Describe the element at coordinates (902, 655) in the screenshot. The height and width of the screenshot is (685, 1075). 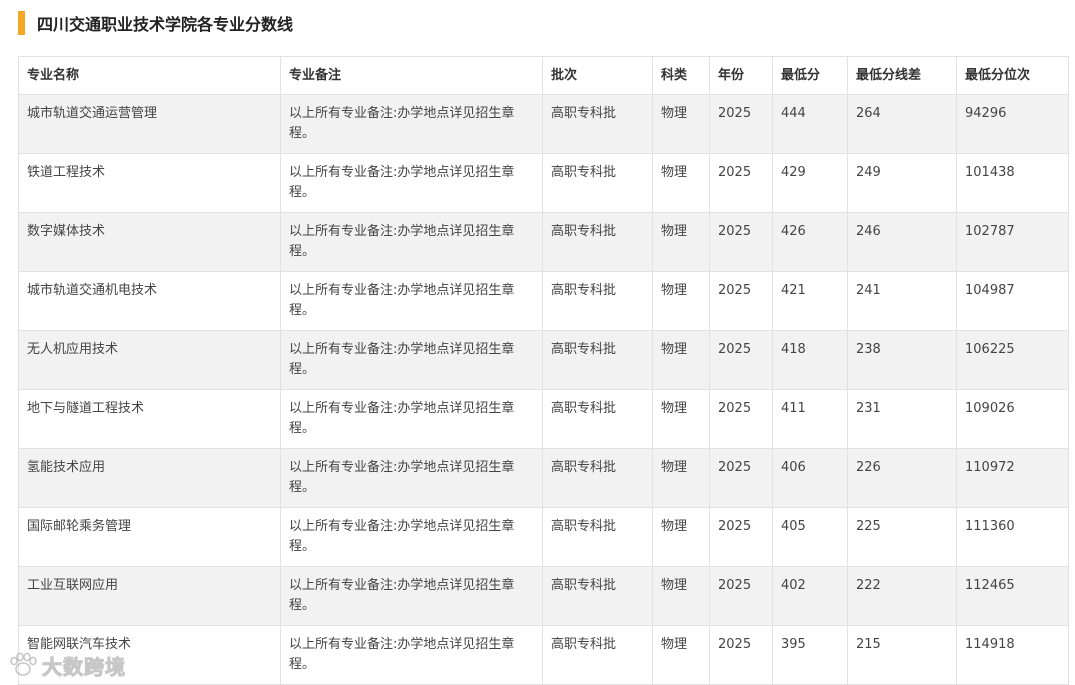
I see `cell-min-score-diff: 215` at that location.